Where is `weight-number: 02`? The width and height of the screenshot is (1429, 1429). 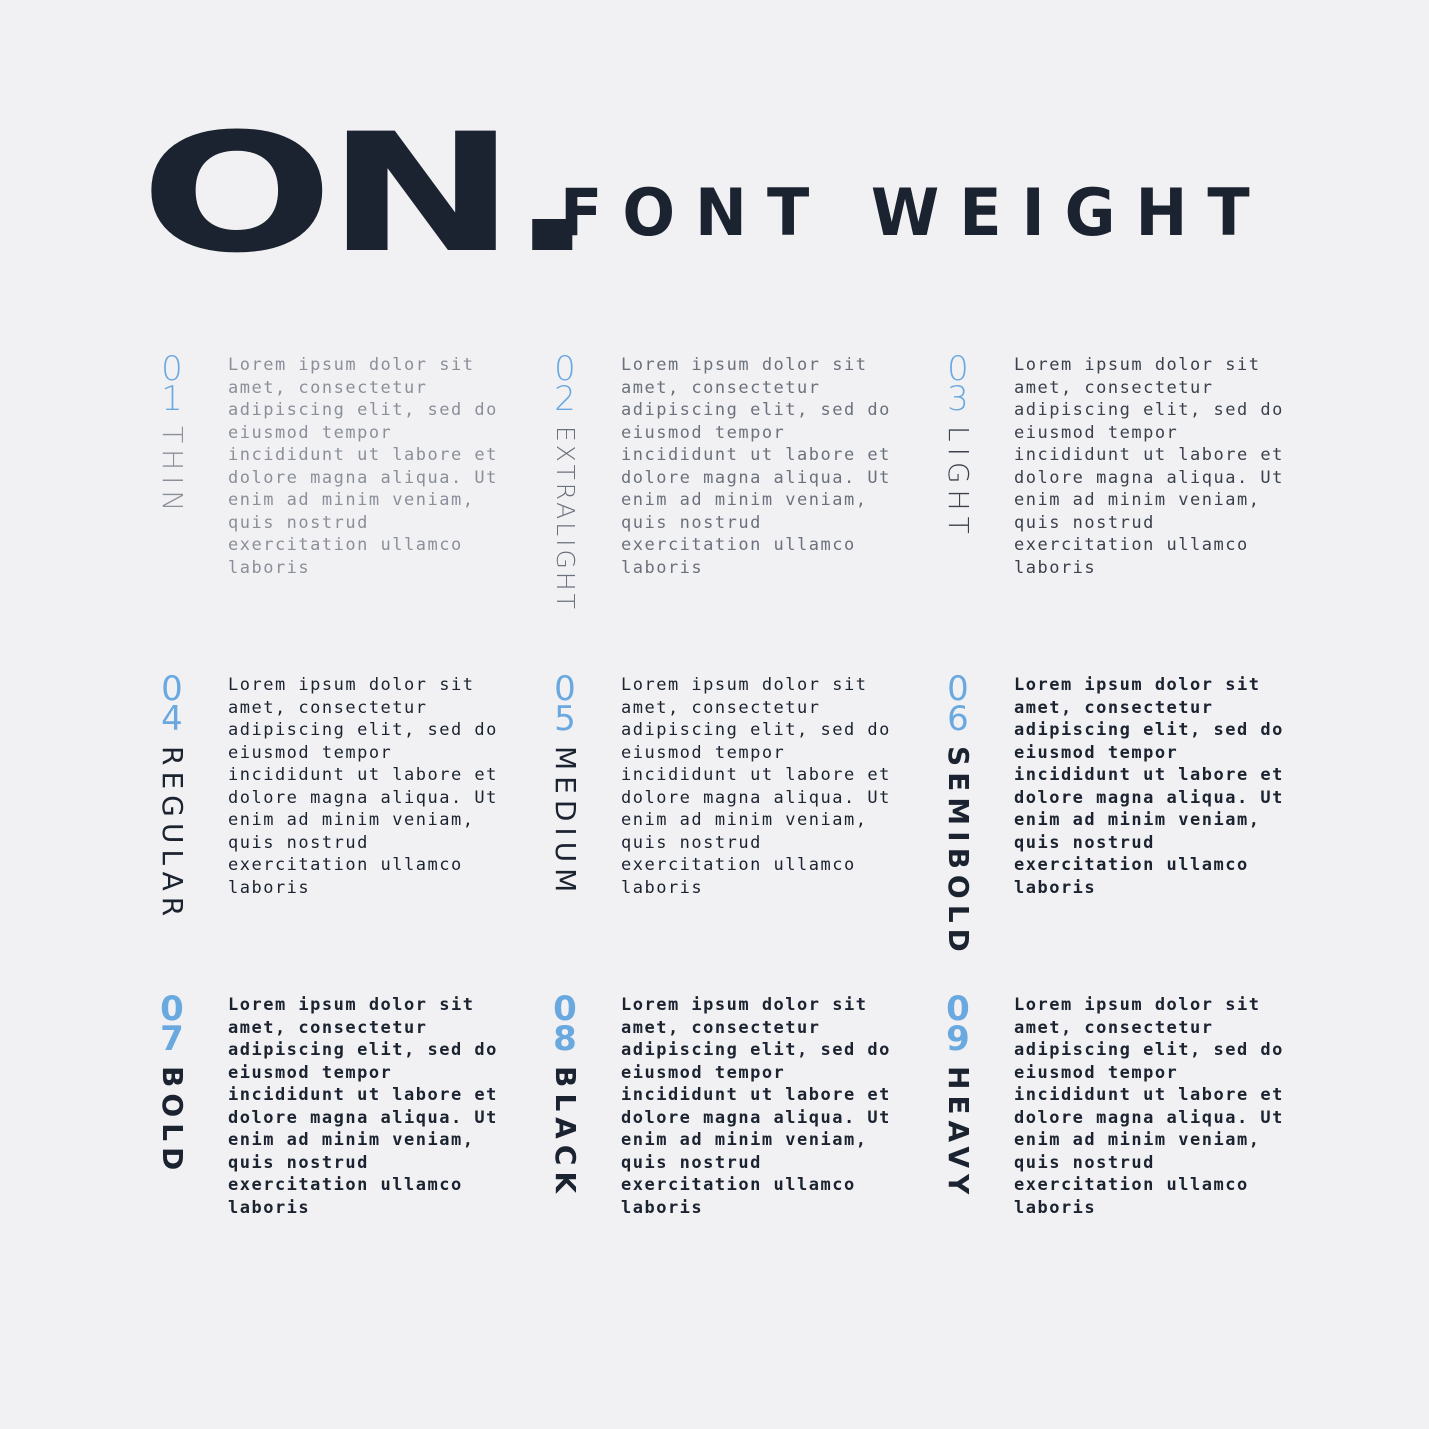 weight-number: 02 is located at coordinates (565, 384).